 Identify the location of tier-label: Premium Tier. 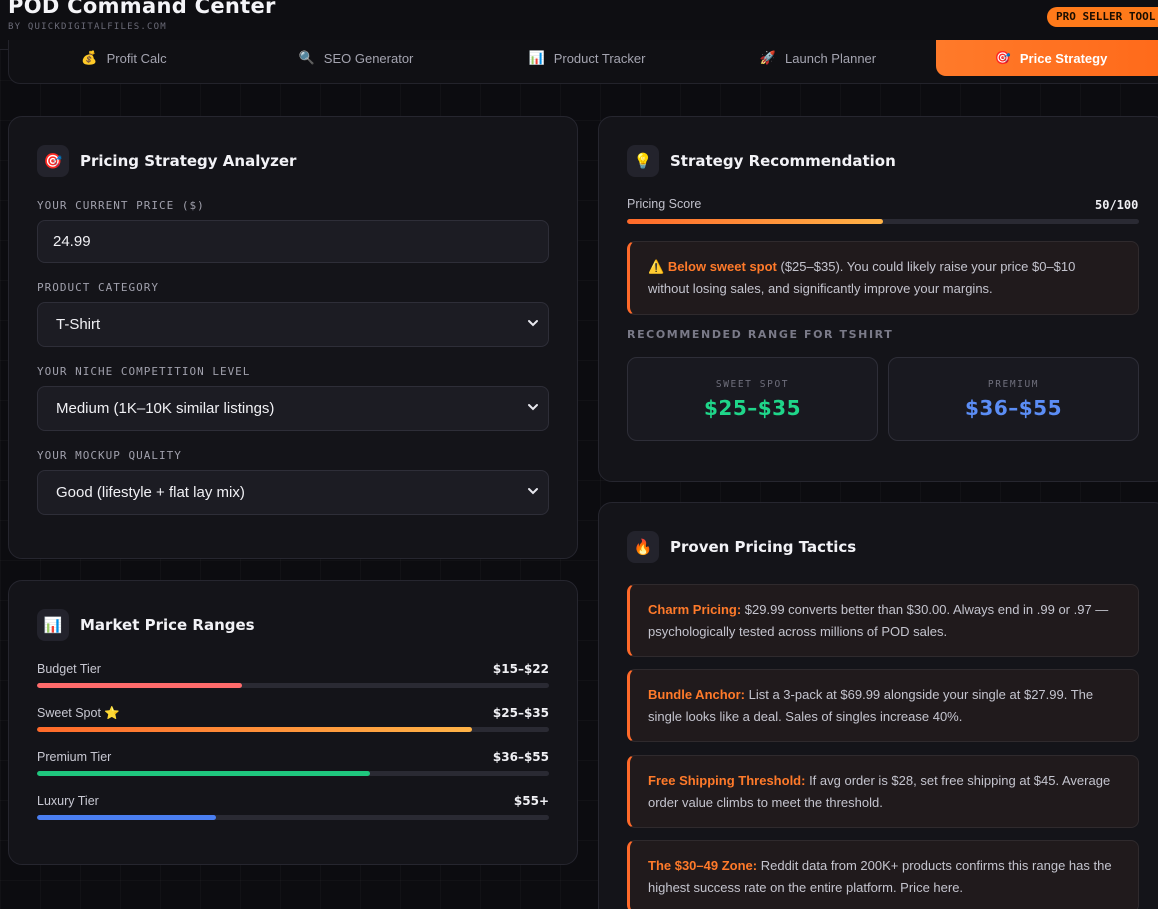
(74, 757).